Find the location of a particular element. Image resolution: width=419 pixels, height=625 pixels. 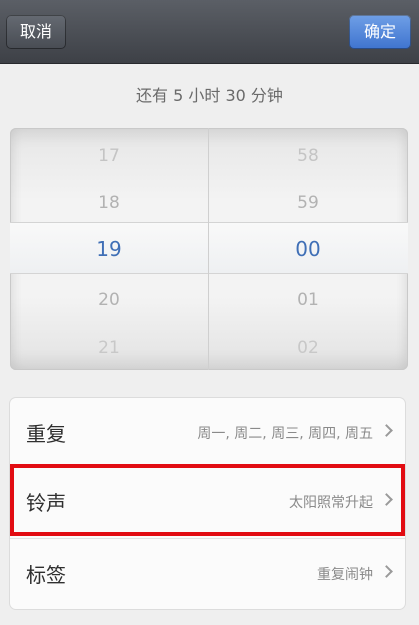

minute-option-selected: 00 is located at coordinates (308, 249).